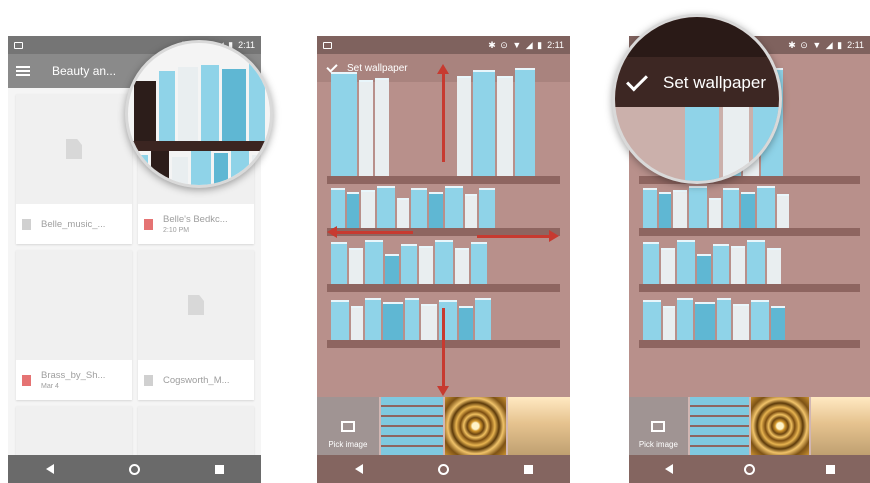 This screenshot has height=483, width=870. I want to click on set-wallpaper-label: Set wallpaper, so click(714, 83).